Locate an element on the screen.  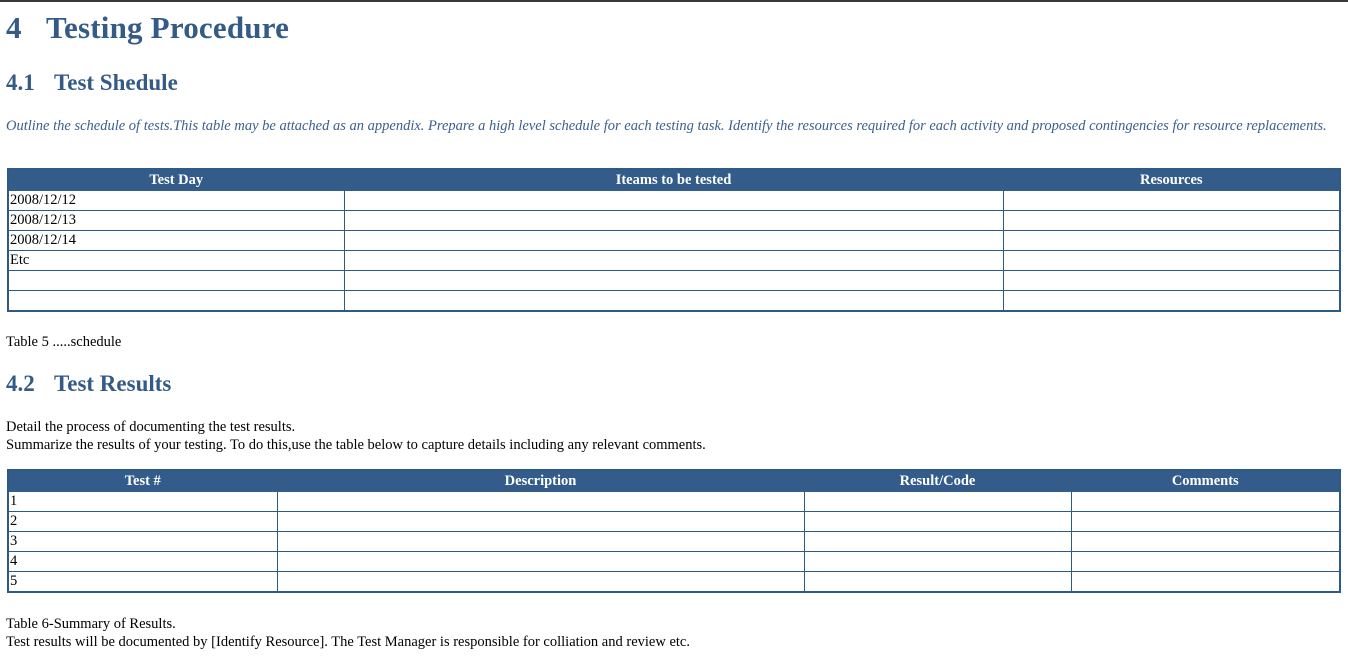
heading-testing-procedure: 4 Testing Procedure is located at coordinates (147, 28).